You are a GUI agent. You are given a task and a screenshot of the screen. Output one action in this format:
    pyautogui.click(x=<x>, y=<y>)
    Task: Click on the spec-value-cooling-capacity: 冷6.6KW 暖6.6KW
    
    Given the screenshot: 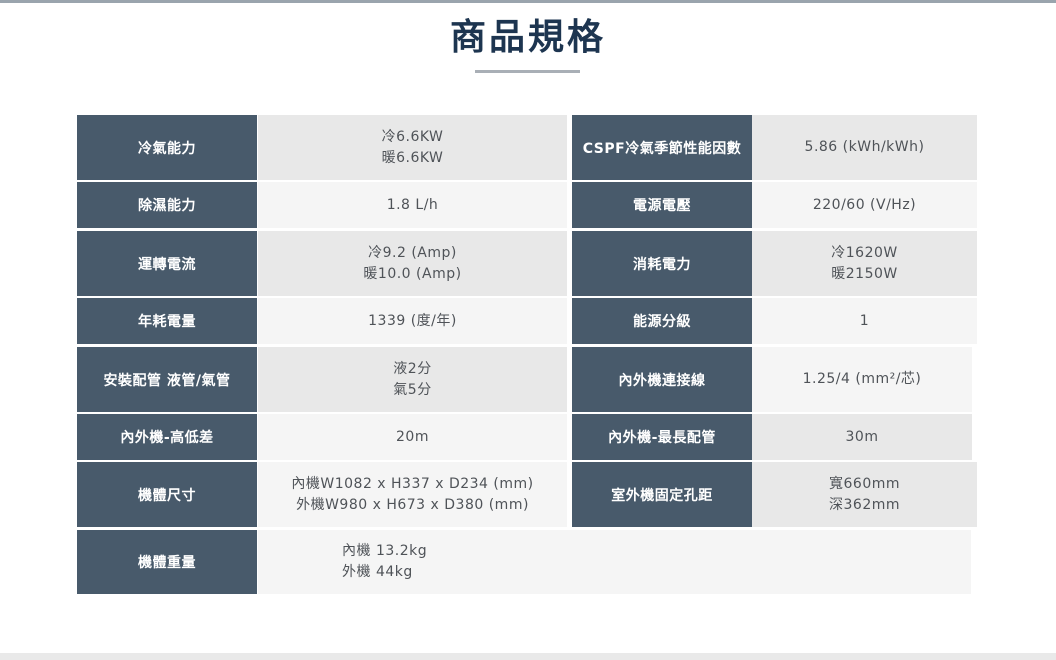 What is the action you would take?
    pyautogui.click(x=412, y=147)
    